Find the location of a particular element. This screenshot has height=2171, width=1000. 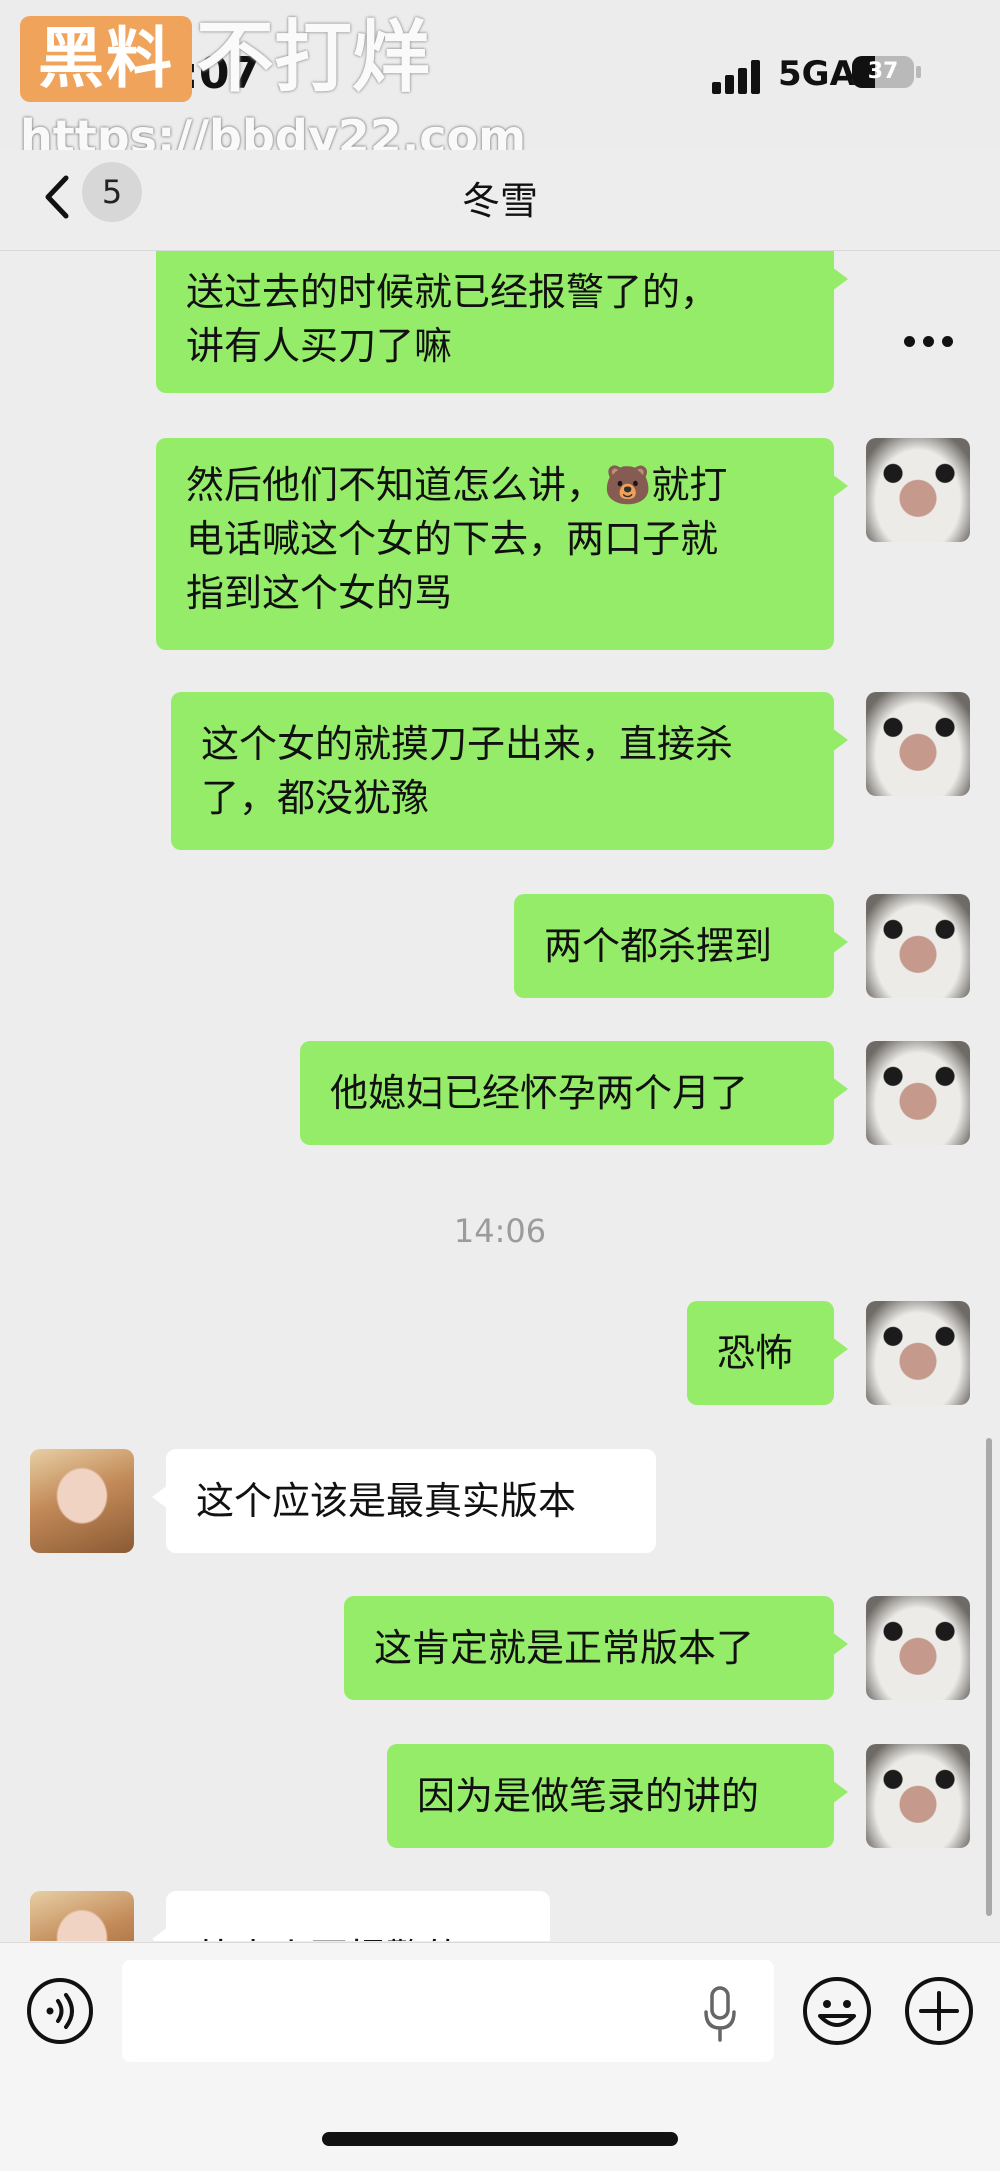

message-line: 指到这个女的骂 is located at coordinates (319, 593).